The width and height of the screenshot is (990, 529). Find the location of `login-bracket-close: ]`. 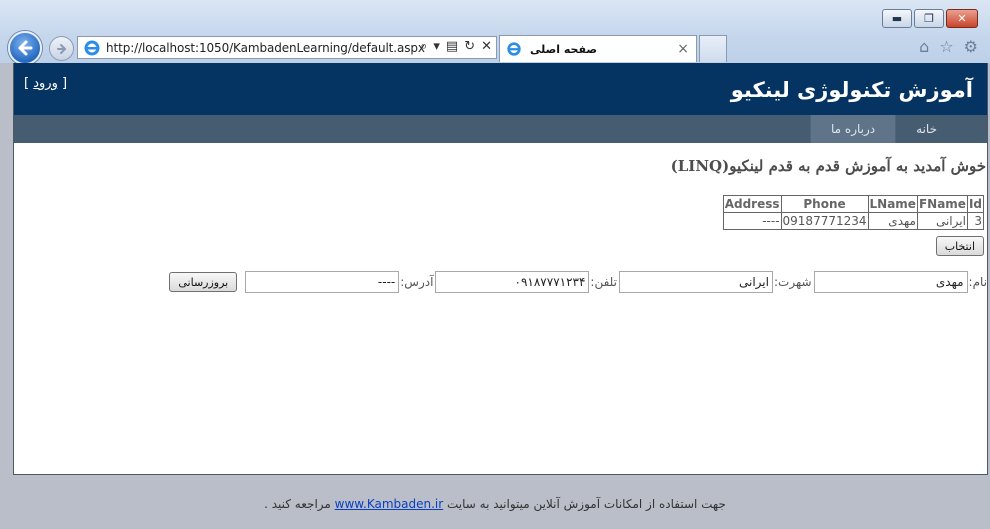

login-bracket-close: ] is located at coordinates (64, 83).